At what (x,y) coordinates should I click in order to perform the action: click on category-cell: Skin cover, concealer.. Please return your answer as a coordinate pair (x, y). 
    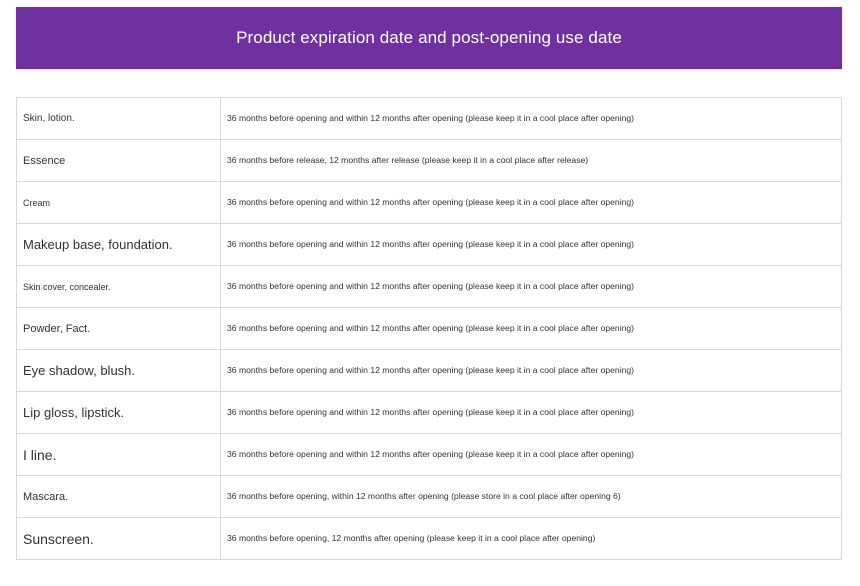
    Looking at the image, I should click on (118, 286).